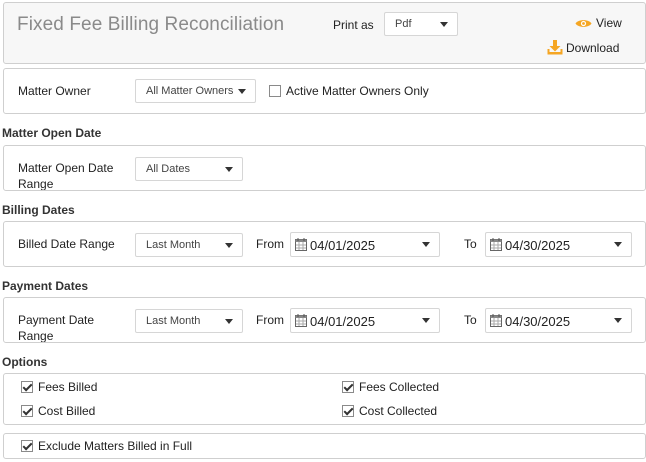  What do you see at coordinates (583, 23) in the screenshot?
I see `eye-icon` at bounding box center [583, 23].